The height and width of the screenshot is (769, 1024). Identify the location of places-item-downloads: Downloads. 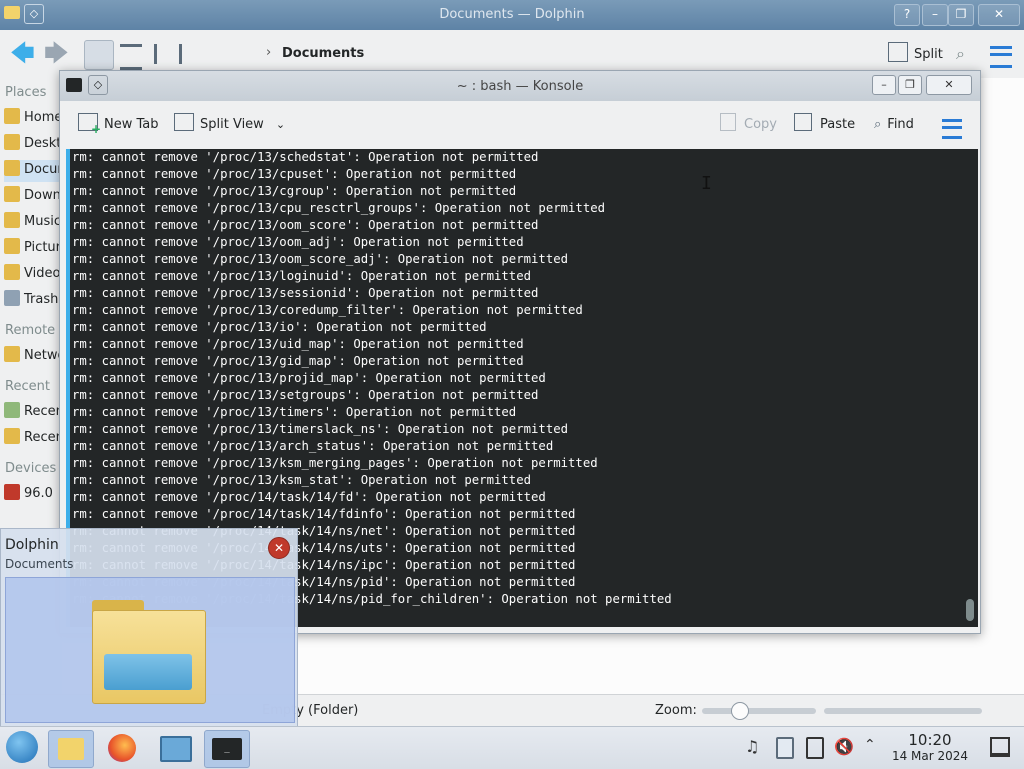
(33, 197).